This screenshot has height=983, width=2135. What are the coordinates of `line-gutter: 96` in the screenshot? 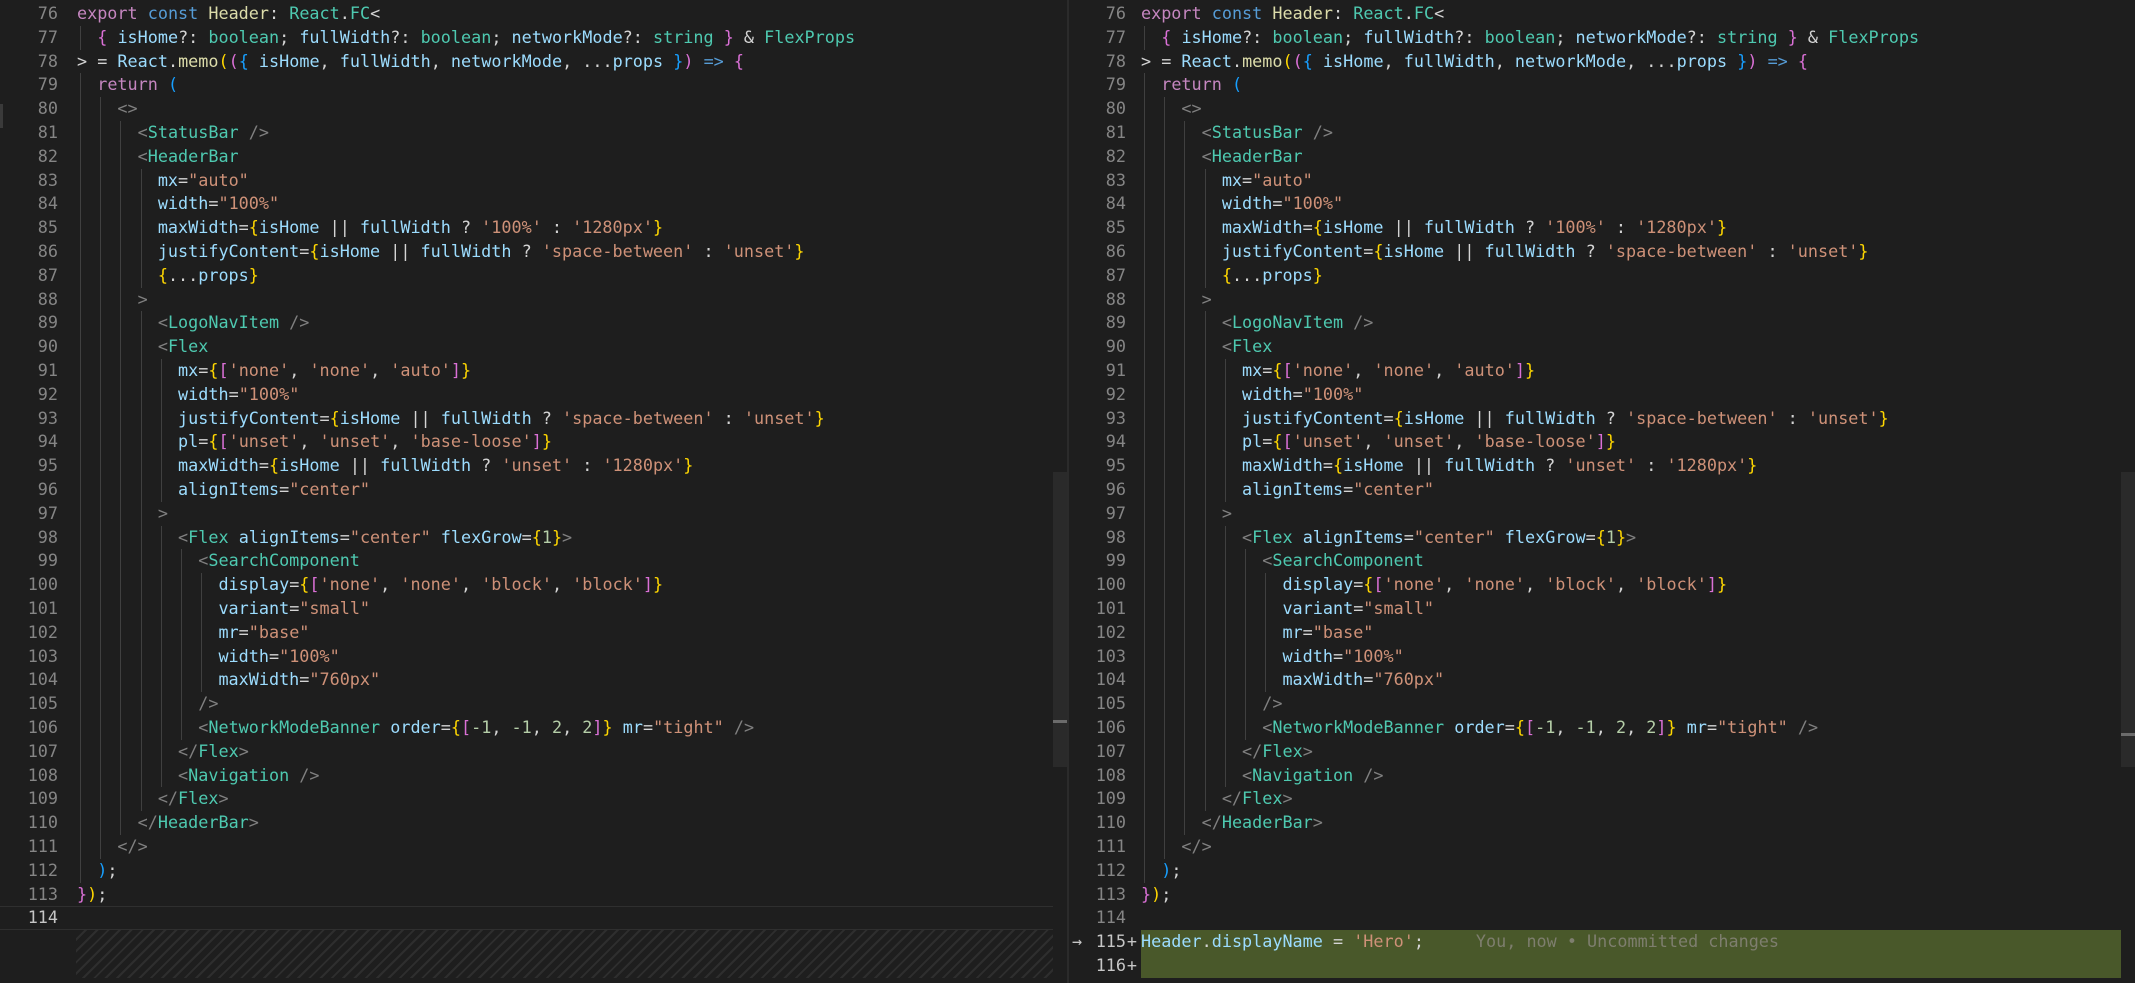 It's located at (38, 490).